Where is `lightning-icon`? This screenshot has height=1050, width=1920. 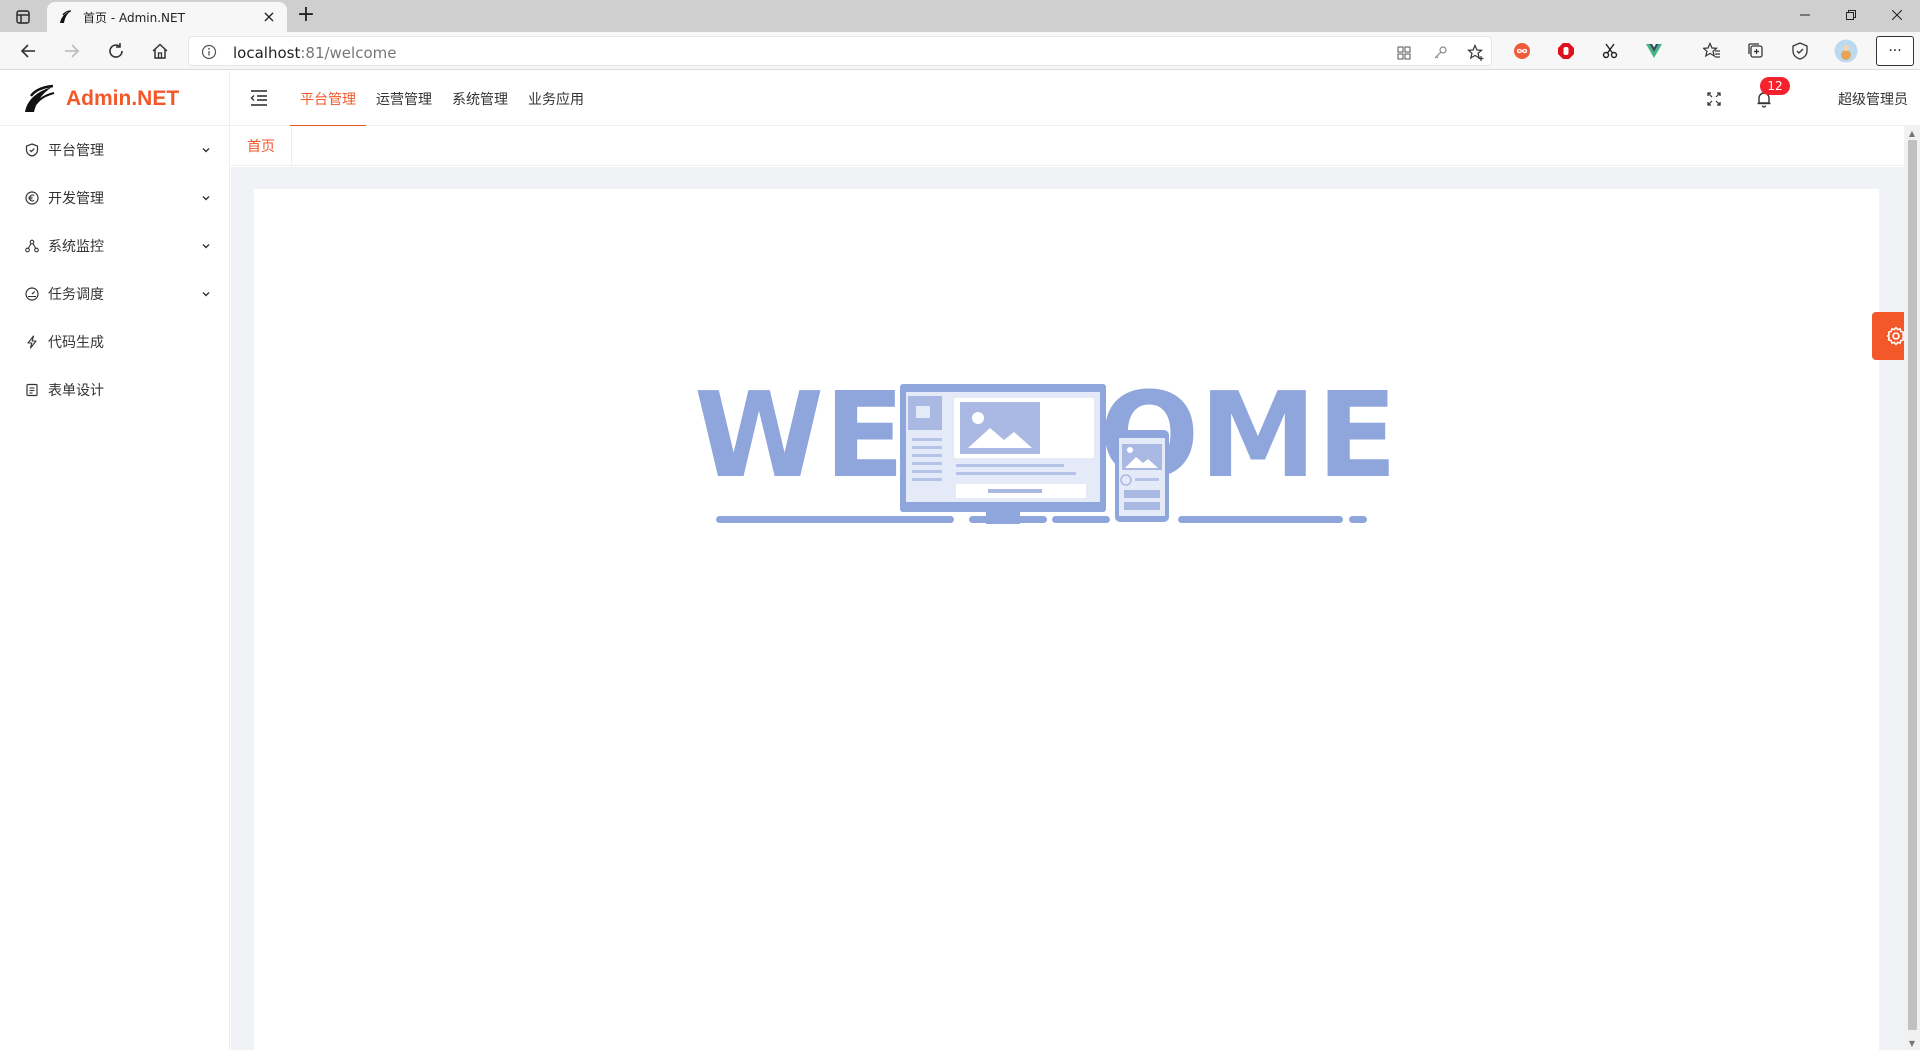 lightning-icon is located at coordinates (32, 342).